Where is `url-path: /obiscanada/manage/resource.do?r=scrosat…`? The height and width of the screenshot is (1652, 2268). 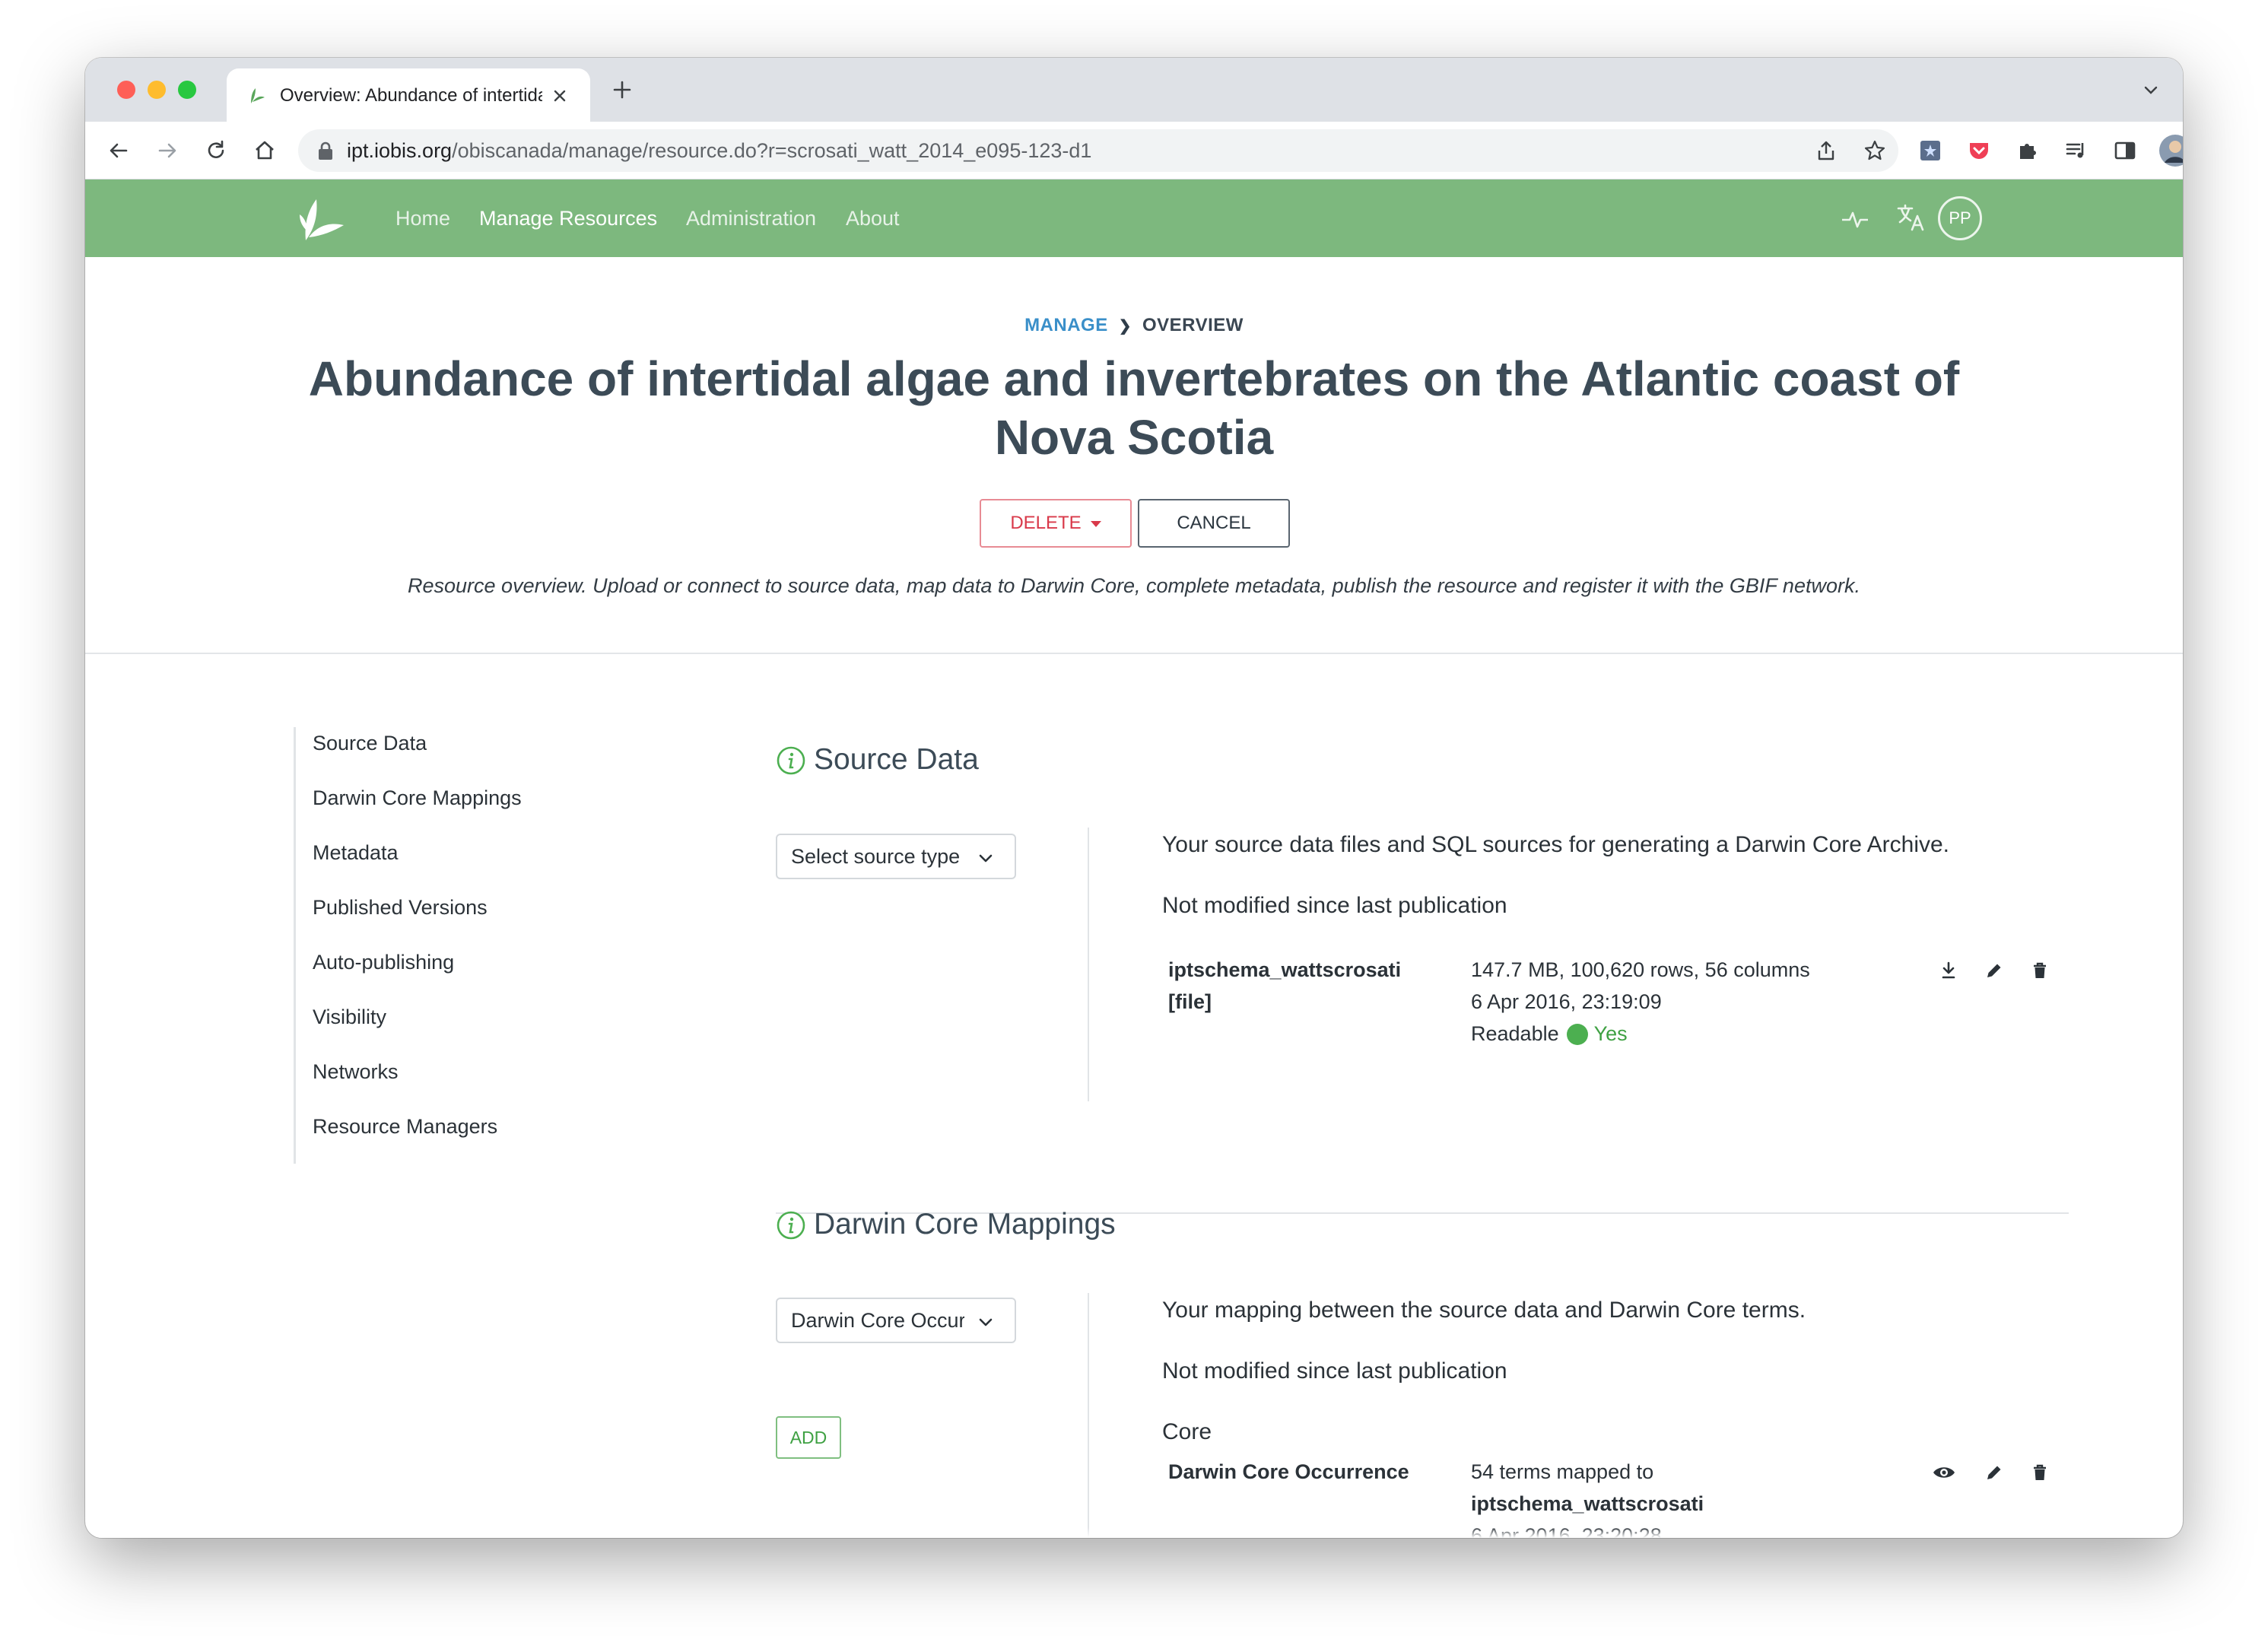 url-path: /obiscanada/manage/resource.do?r=scrosat… is located at coordinates (772, 150).